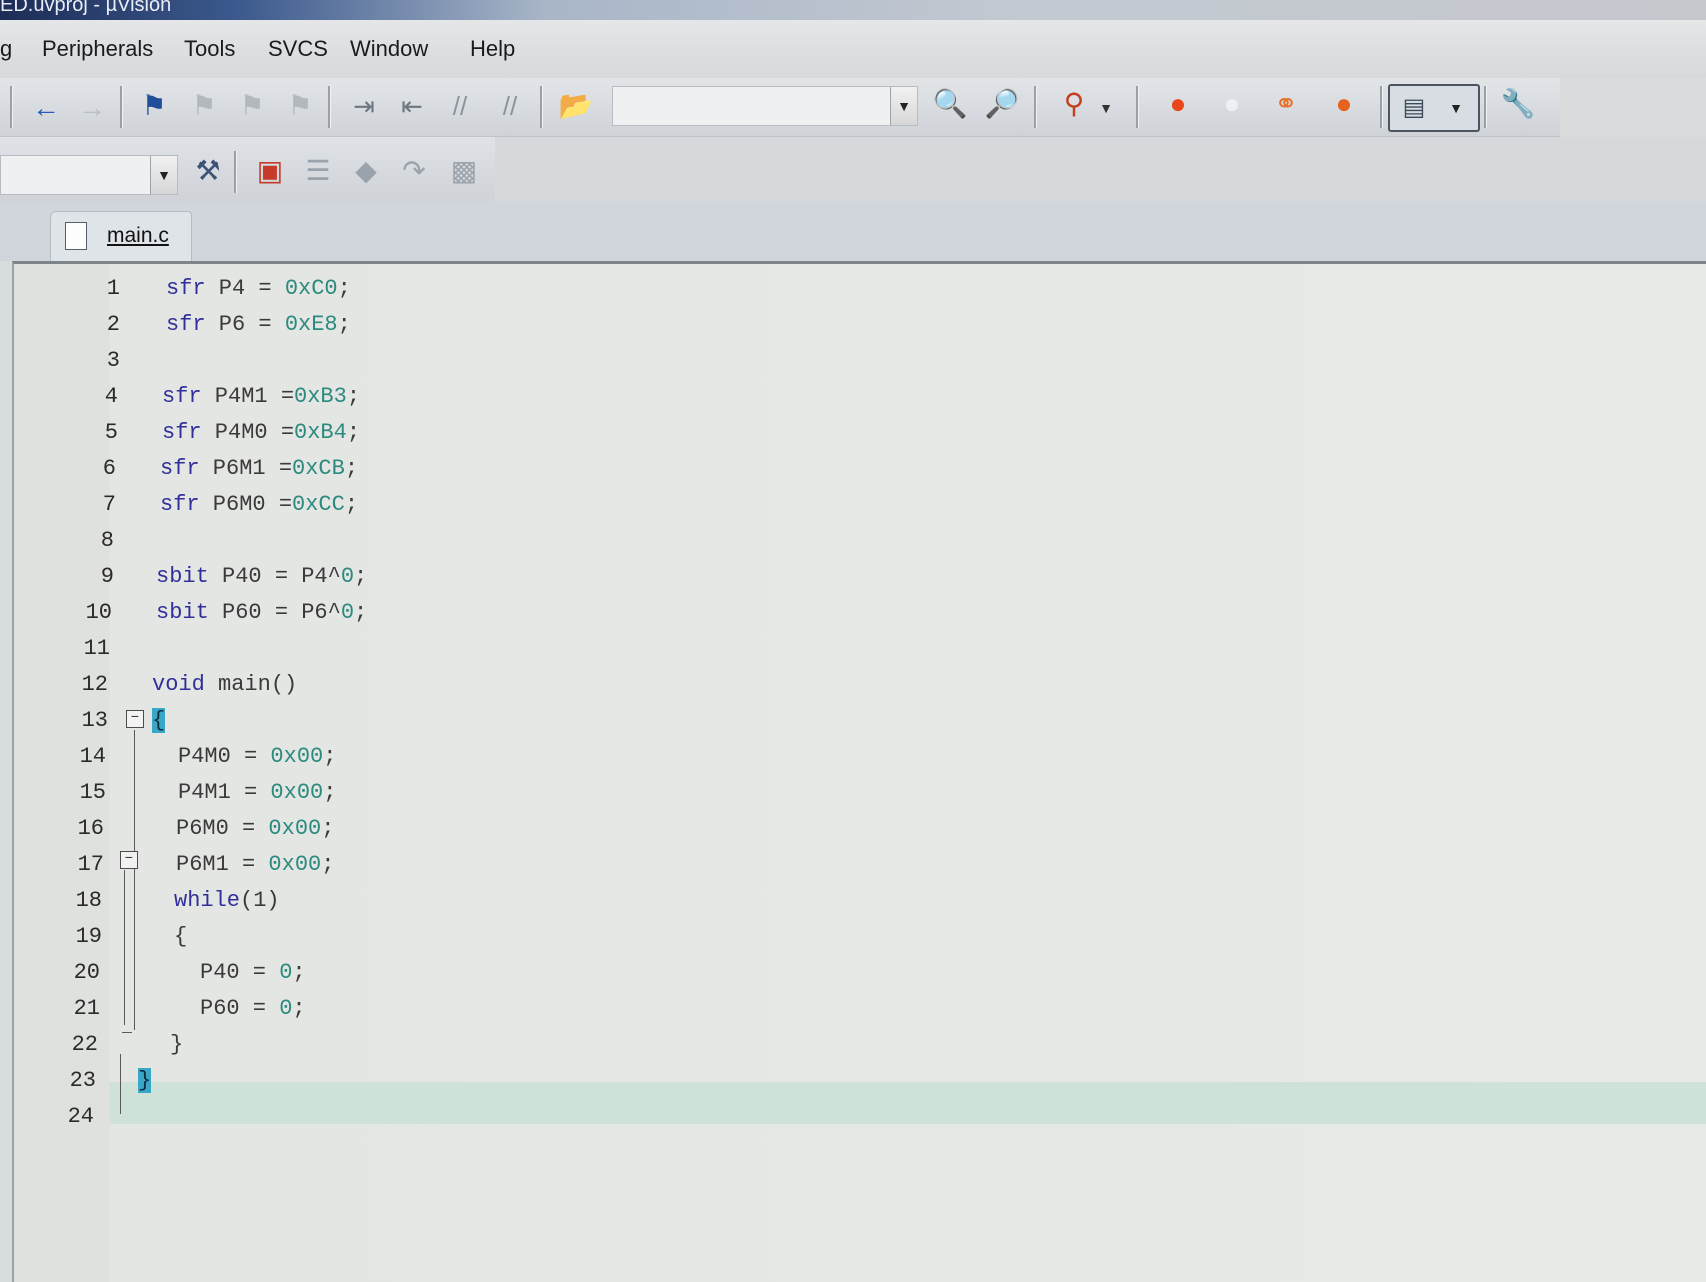 This screenshot has width=1706, height=1282. I want to click on code-line: P6M1 = 0x00;, so click(255, 864).